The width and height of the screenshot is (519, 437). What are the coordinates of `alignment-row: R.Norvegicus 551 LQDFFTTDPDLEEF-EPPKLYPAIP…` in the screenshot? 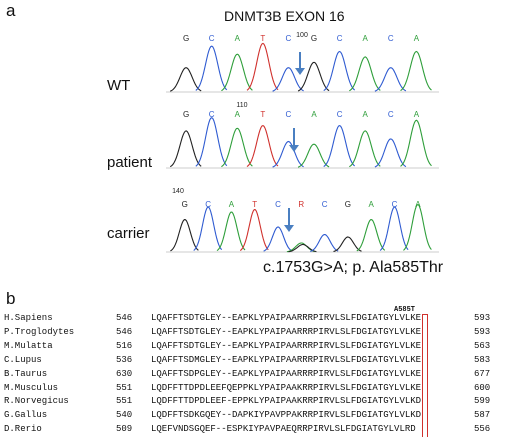 It's located at (259, 401).